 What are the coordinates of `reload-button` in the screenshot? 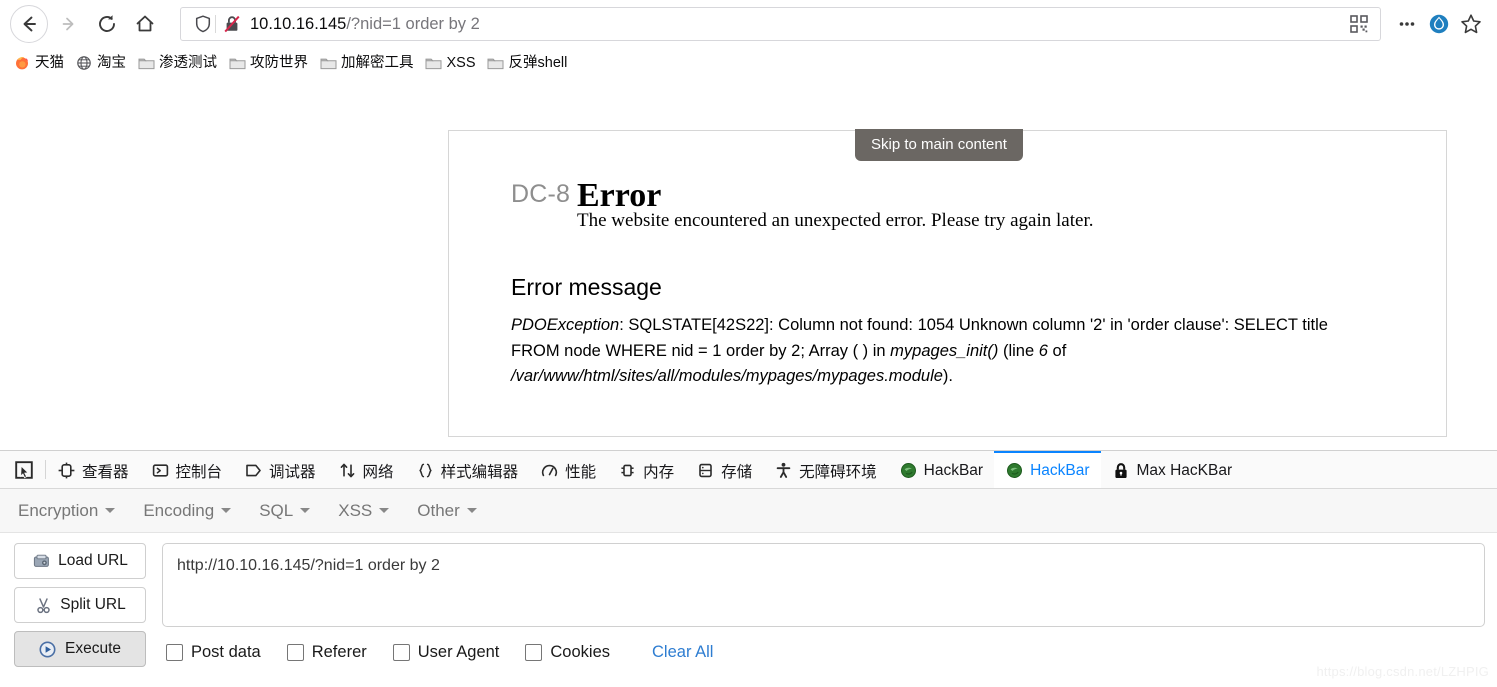 It's located at (107, 24).